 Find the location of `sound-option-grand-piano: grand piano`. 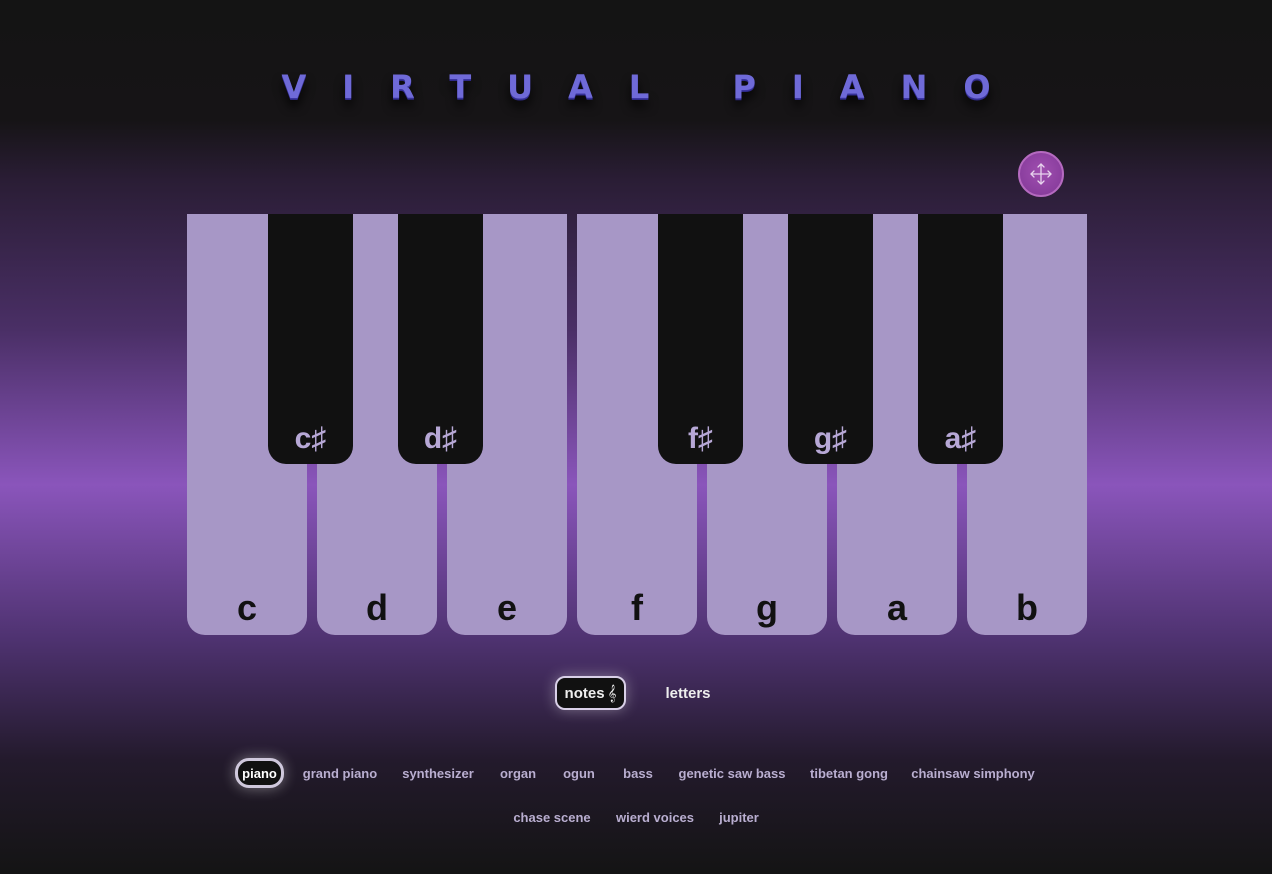

sound-option-grand-piano: grand piano is located at coordinates (340, 773).